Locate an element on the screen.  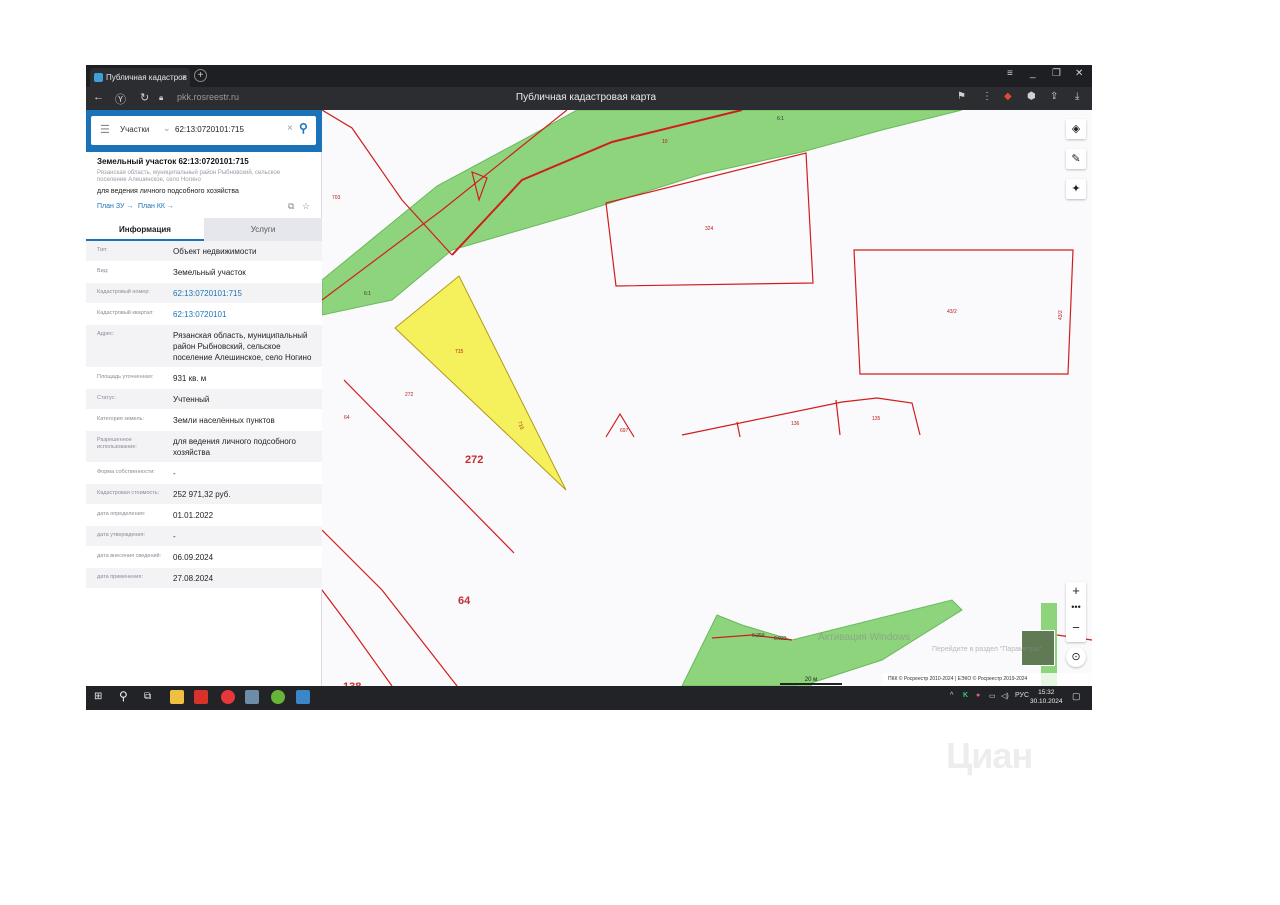
yandex-icon: Ⓨ is located at coordinates (120, 99).